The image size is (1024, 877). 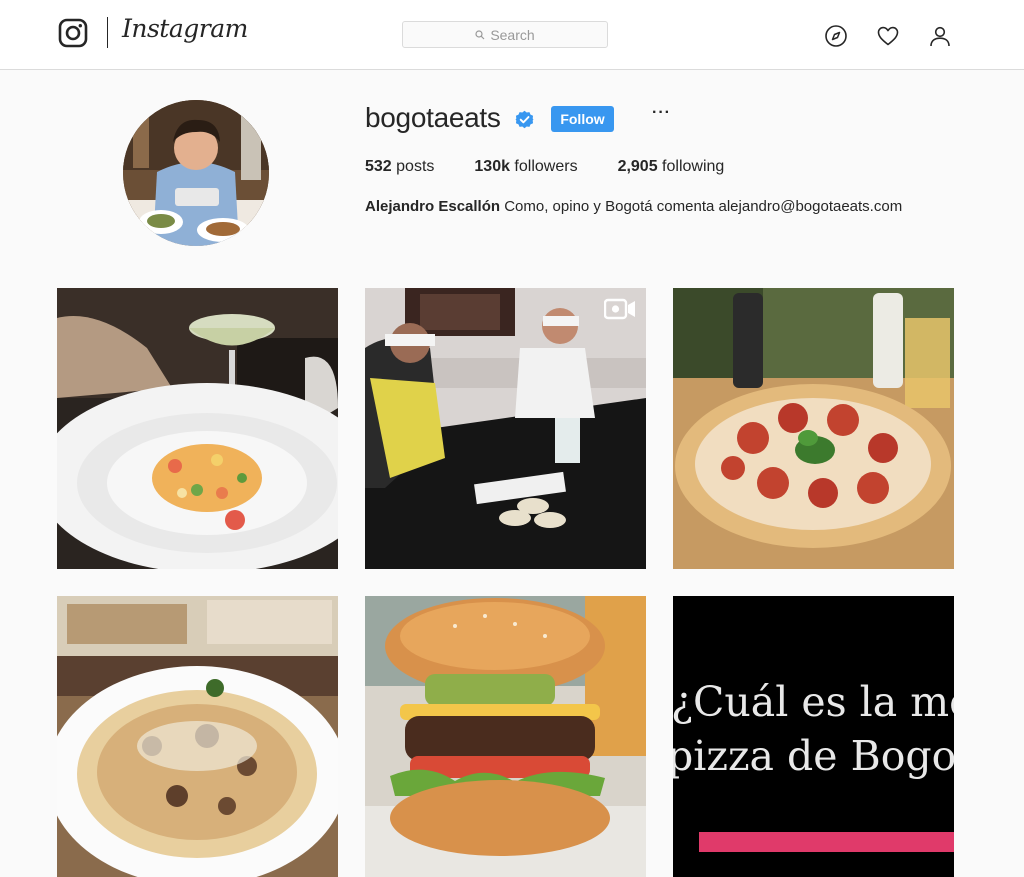 I want to click on video-icon, so click(x=620, y=309).